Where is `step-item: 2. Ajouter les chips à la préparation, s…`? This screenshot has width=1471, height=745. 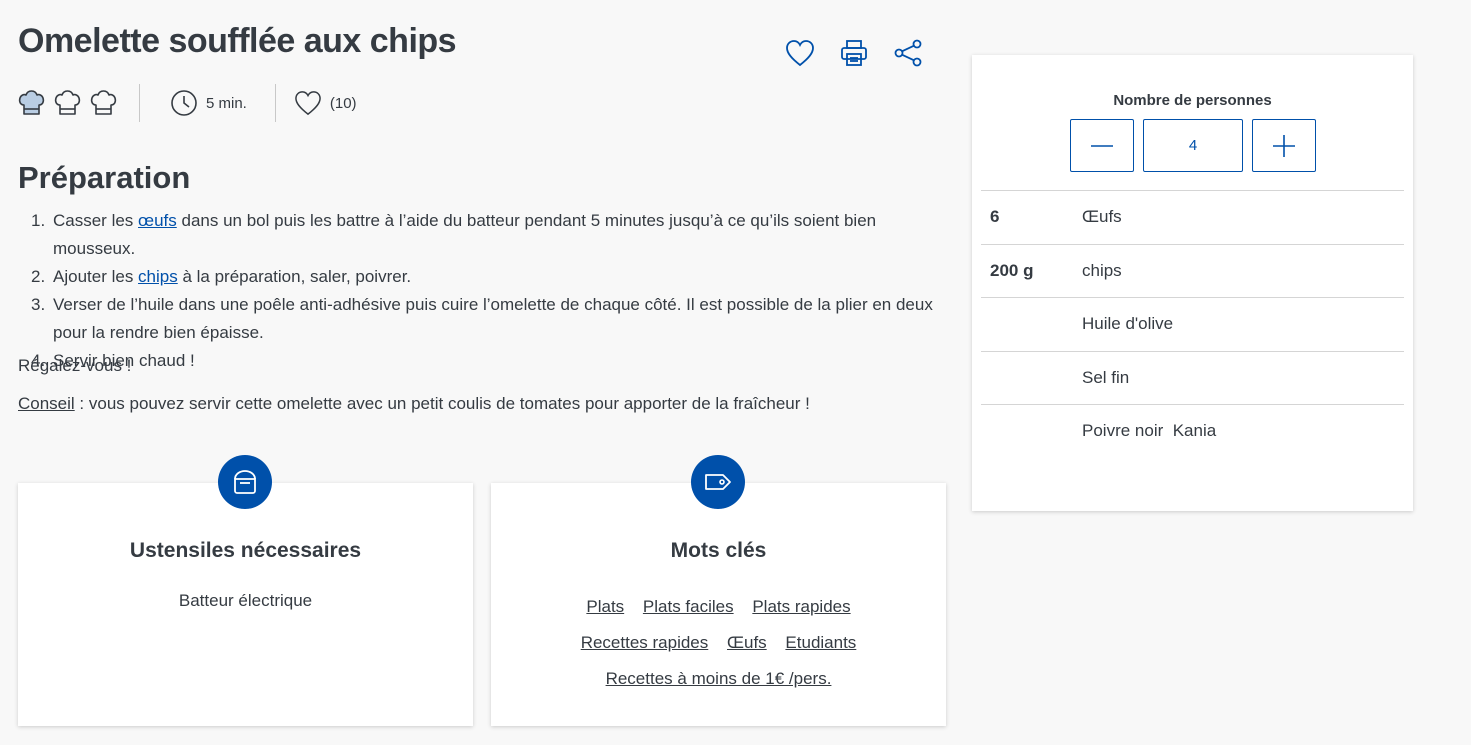 step-item: 2. Ajouter les chips à la préparation, s… is located at coordinates (483, 277).